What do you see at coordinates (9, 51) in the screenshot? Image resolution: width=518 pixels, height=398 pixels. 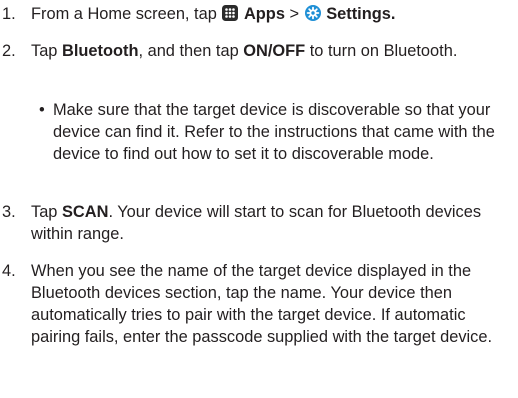 I see `step-number: 2.` at bounding box center [9, 51].